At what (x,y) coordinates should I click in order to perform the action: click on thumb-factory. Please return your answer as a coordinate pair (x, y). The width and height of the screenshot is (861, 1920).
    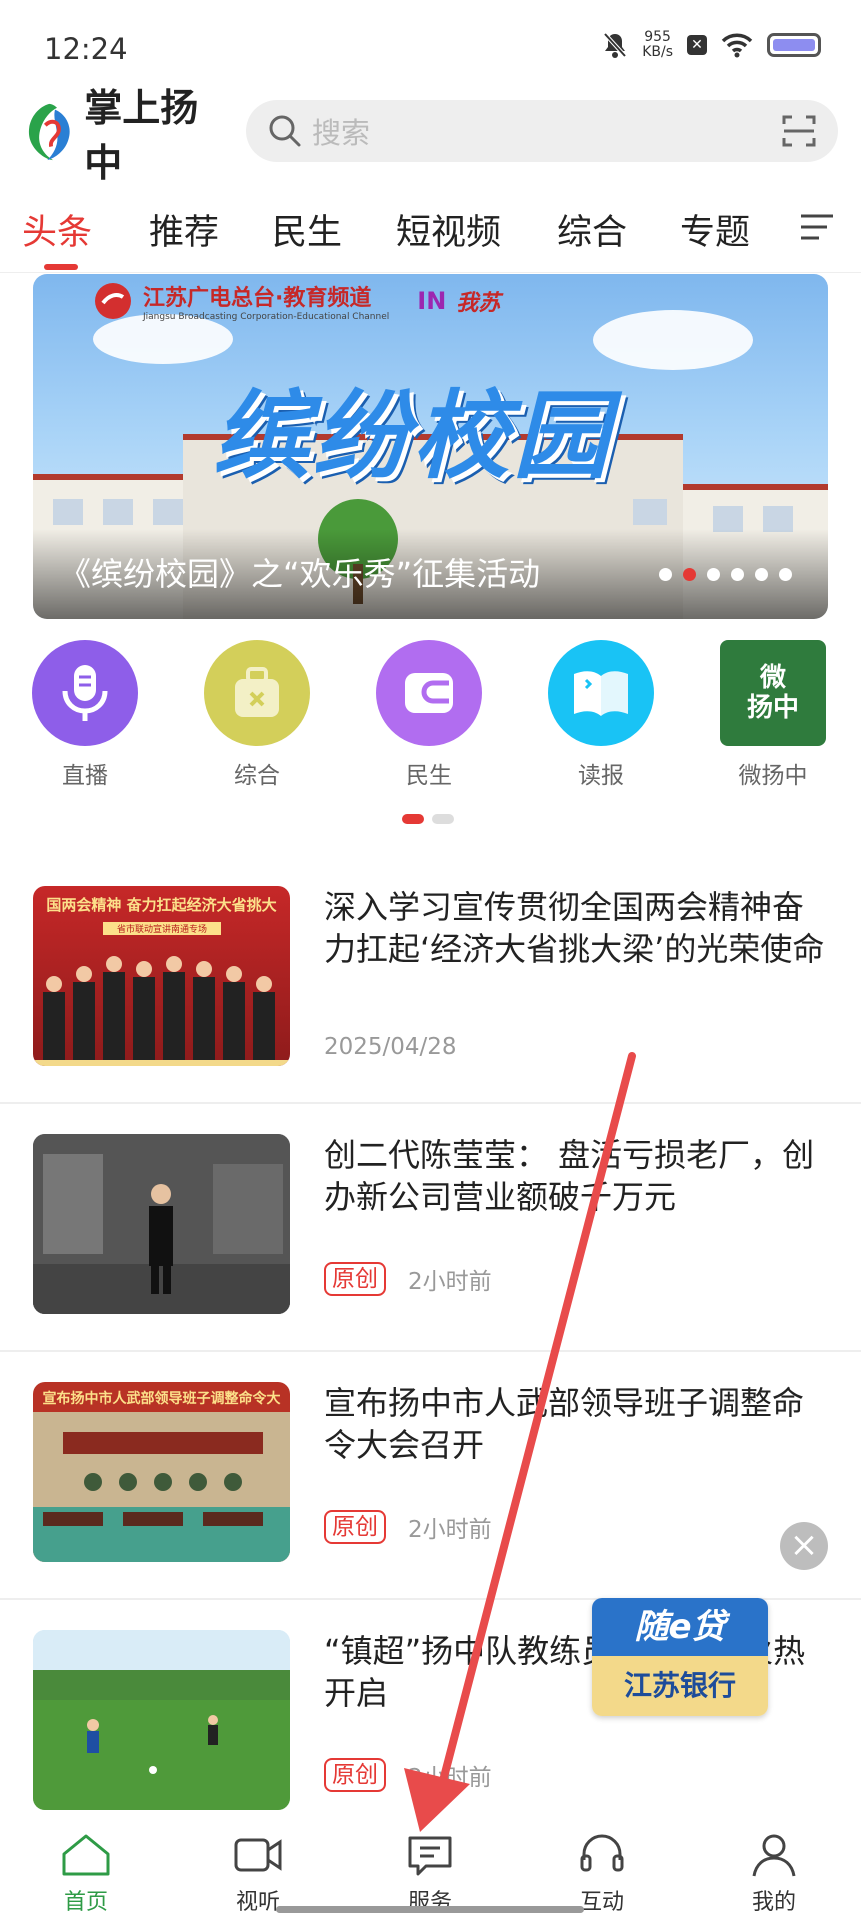
    Looking at the image, I should click on (161, 1224).